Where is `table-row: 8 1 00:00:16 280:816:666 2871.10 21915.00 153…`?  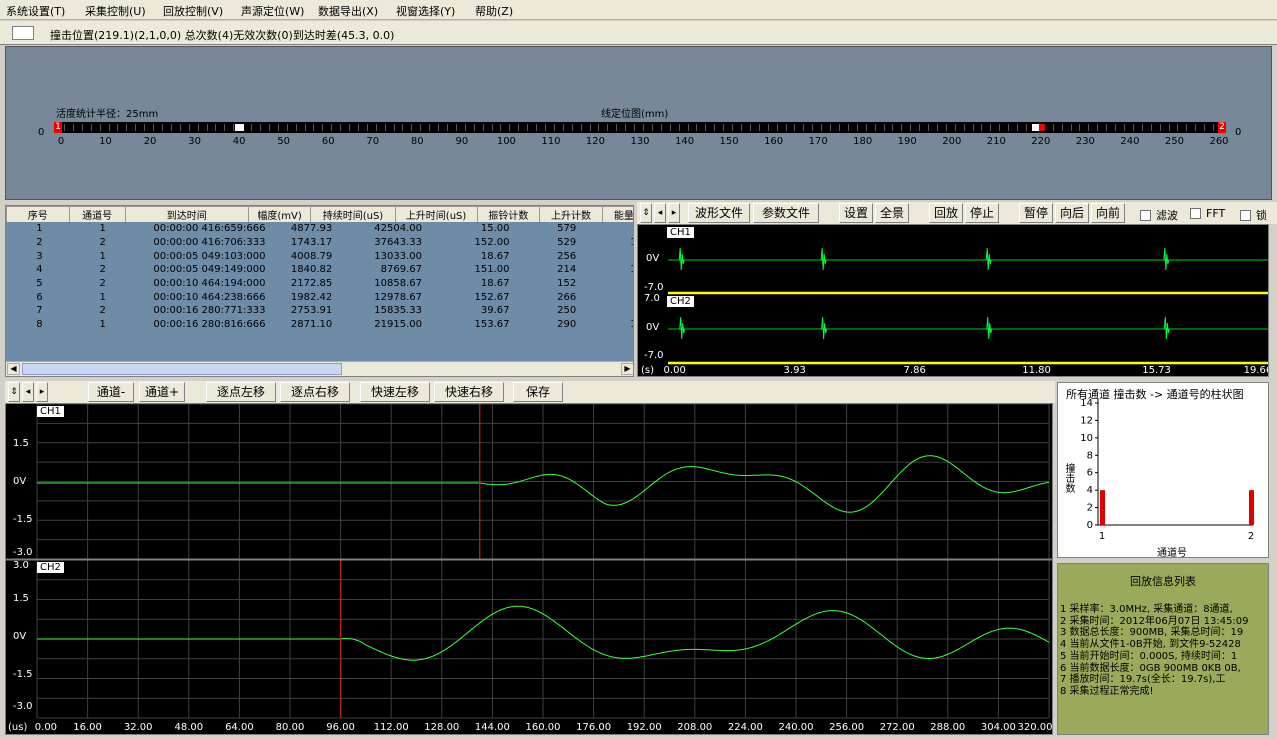 table-row: 8 1 00:00:16 280:816:666 2871.10 21915.00 153… is located at coordinates (319, 324).